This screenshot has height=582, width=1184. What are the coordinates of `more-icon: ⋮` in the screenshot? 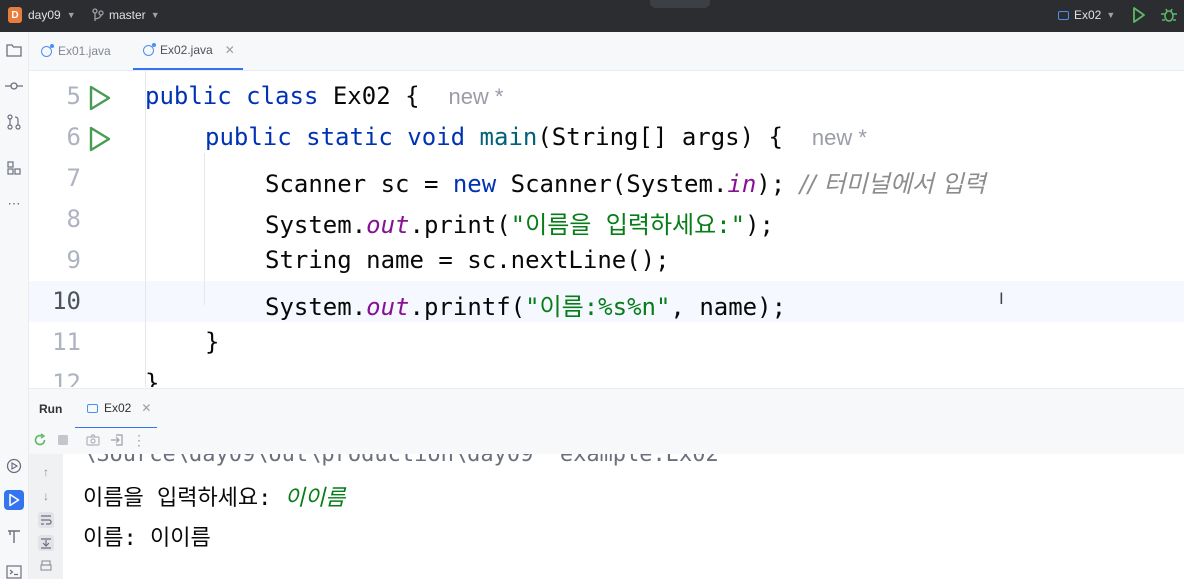 It's located at (139, 440).